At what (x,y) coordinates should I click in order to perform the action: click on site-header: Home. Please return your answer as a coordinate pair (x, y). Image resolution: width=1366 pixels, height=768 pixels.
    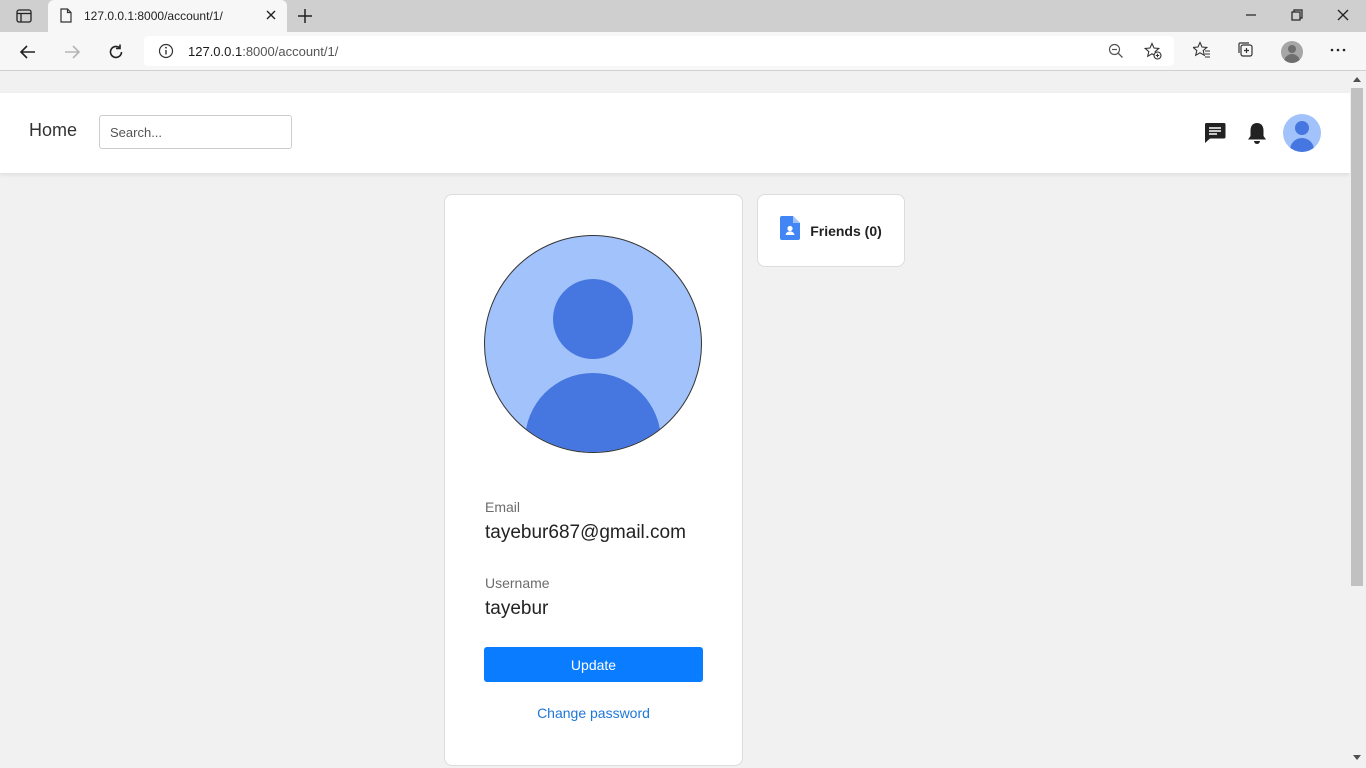
    Looking at the image, I should click on (675, 133).